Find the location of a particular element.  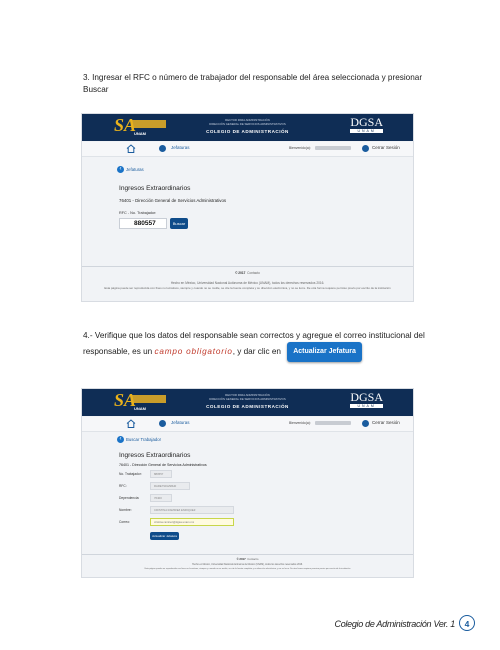

document-footer: Colegio de Administración Ver. 1 is located at coordinates (395, 624).